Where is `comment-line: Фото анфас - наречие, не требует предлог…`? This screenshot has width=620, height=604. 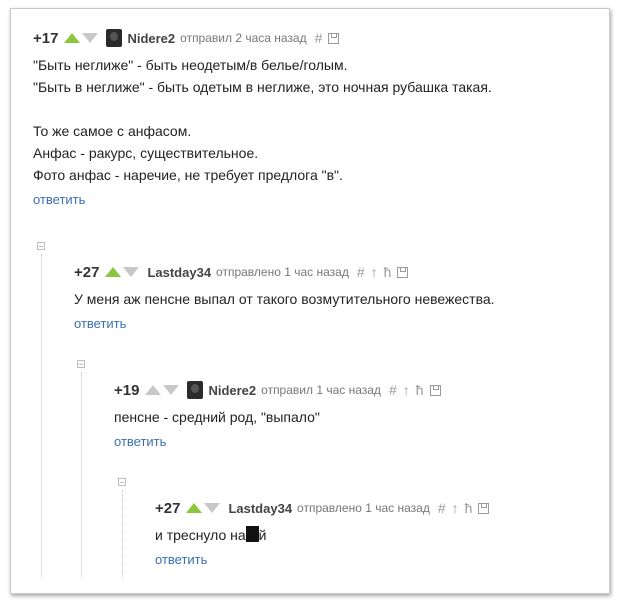 comment-line: Фото анфас - наречие, не требует предлог… is located at coordinates (188, 175).